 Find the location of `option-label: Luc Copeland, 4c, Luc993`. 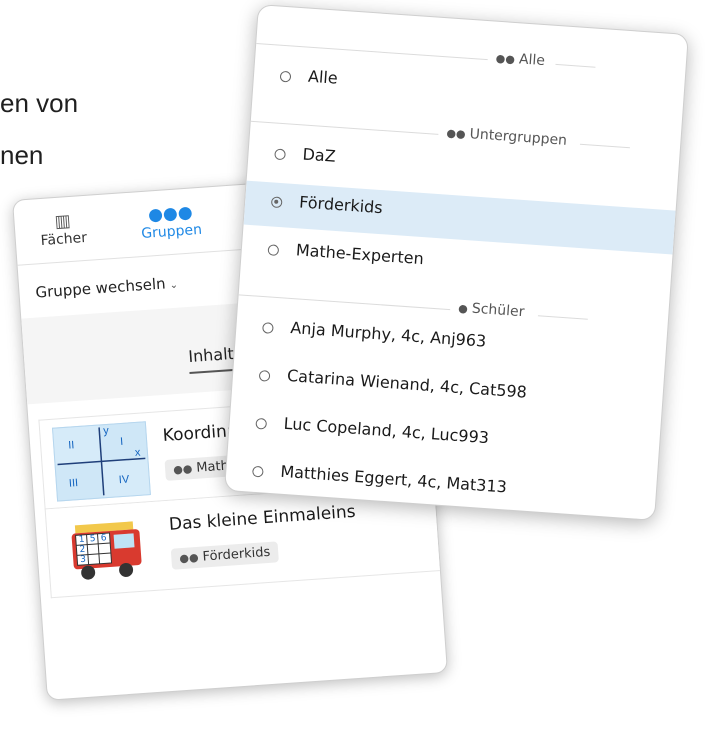

option-label: Luc Copeland, 4c, Luc993 is located at coordinates (386, 430).